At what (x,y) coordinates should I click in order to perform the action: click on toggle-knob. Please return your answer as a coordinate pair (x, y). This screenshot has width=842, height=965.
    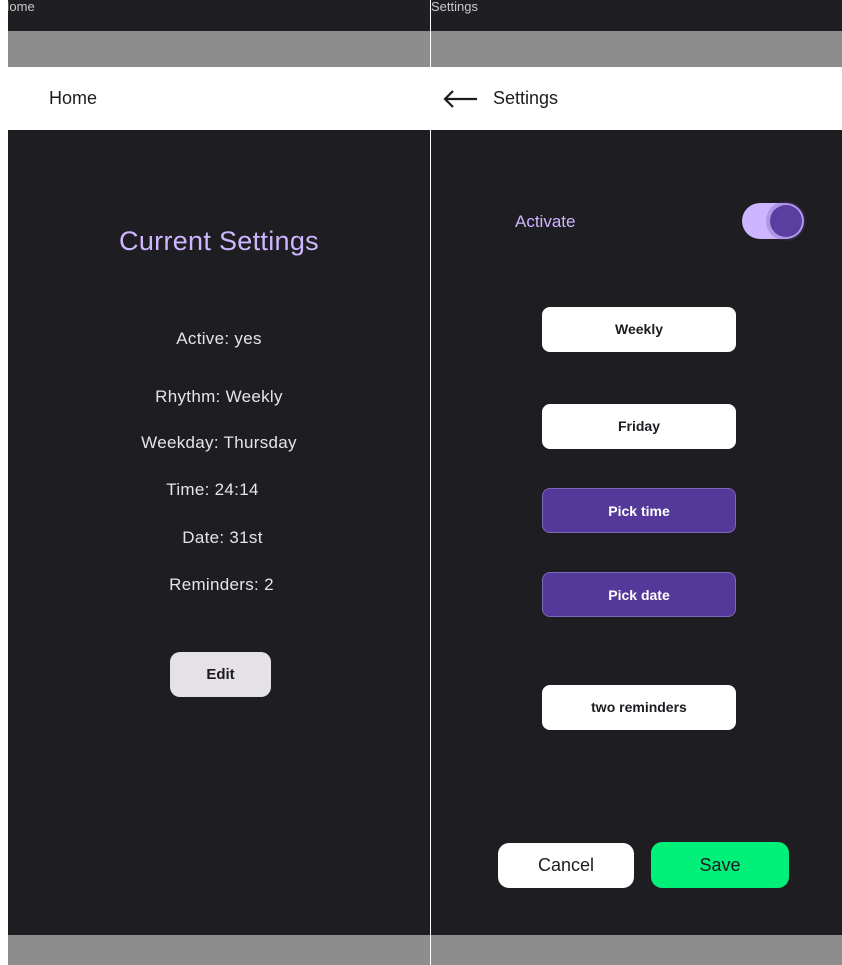
    Looking at the image, I should click on (786, 221).